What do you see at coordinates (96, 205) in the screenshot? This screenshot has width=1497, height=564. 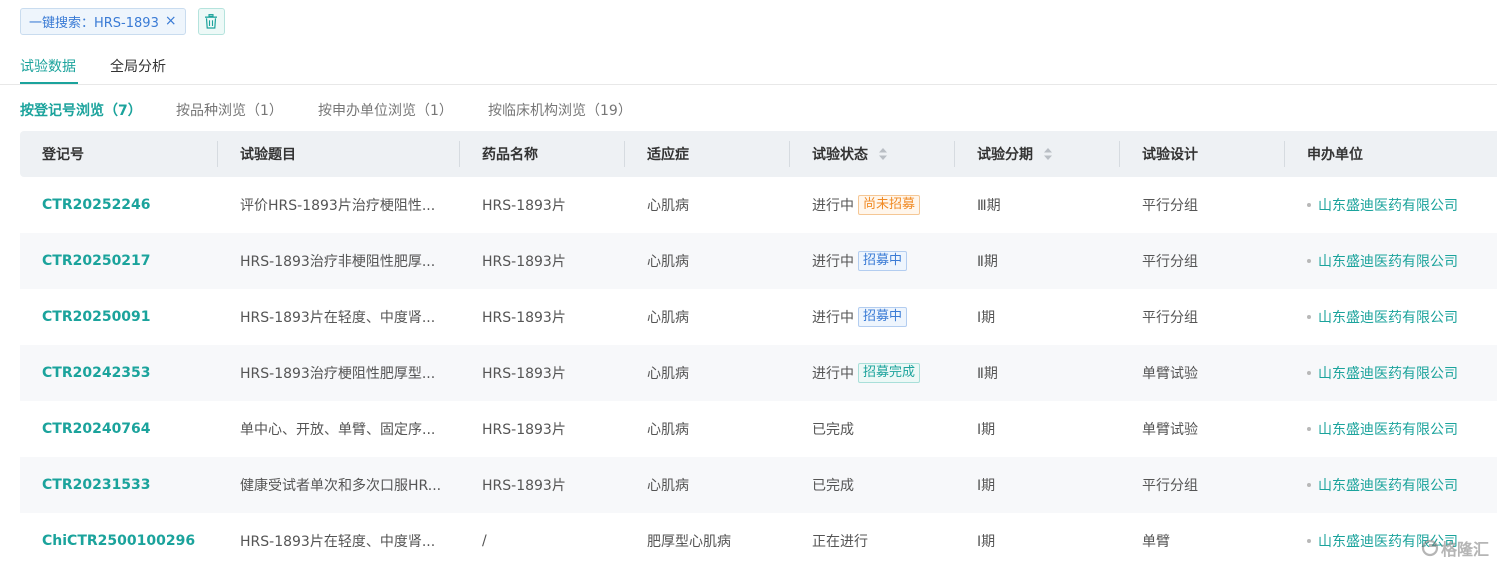 I see `registration-no-link: CTR20252246` at bounding box center [96, 205].